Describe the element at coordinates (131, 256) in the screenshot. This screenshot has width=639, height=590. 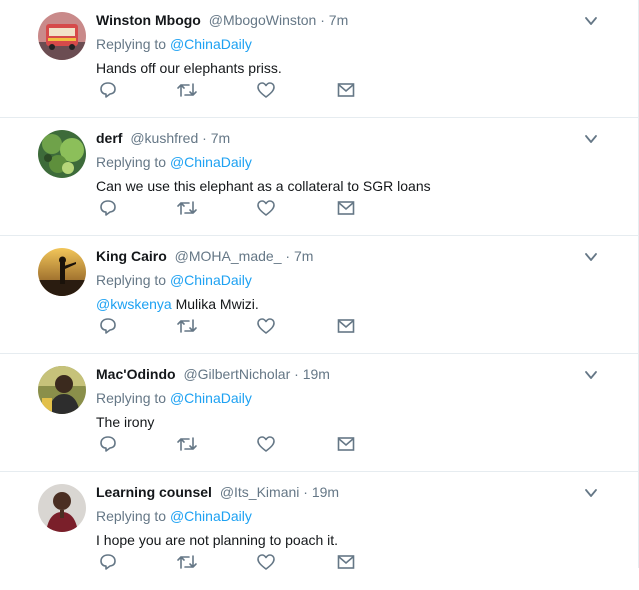
I see `display-name: King Cairo` at that location.